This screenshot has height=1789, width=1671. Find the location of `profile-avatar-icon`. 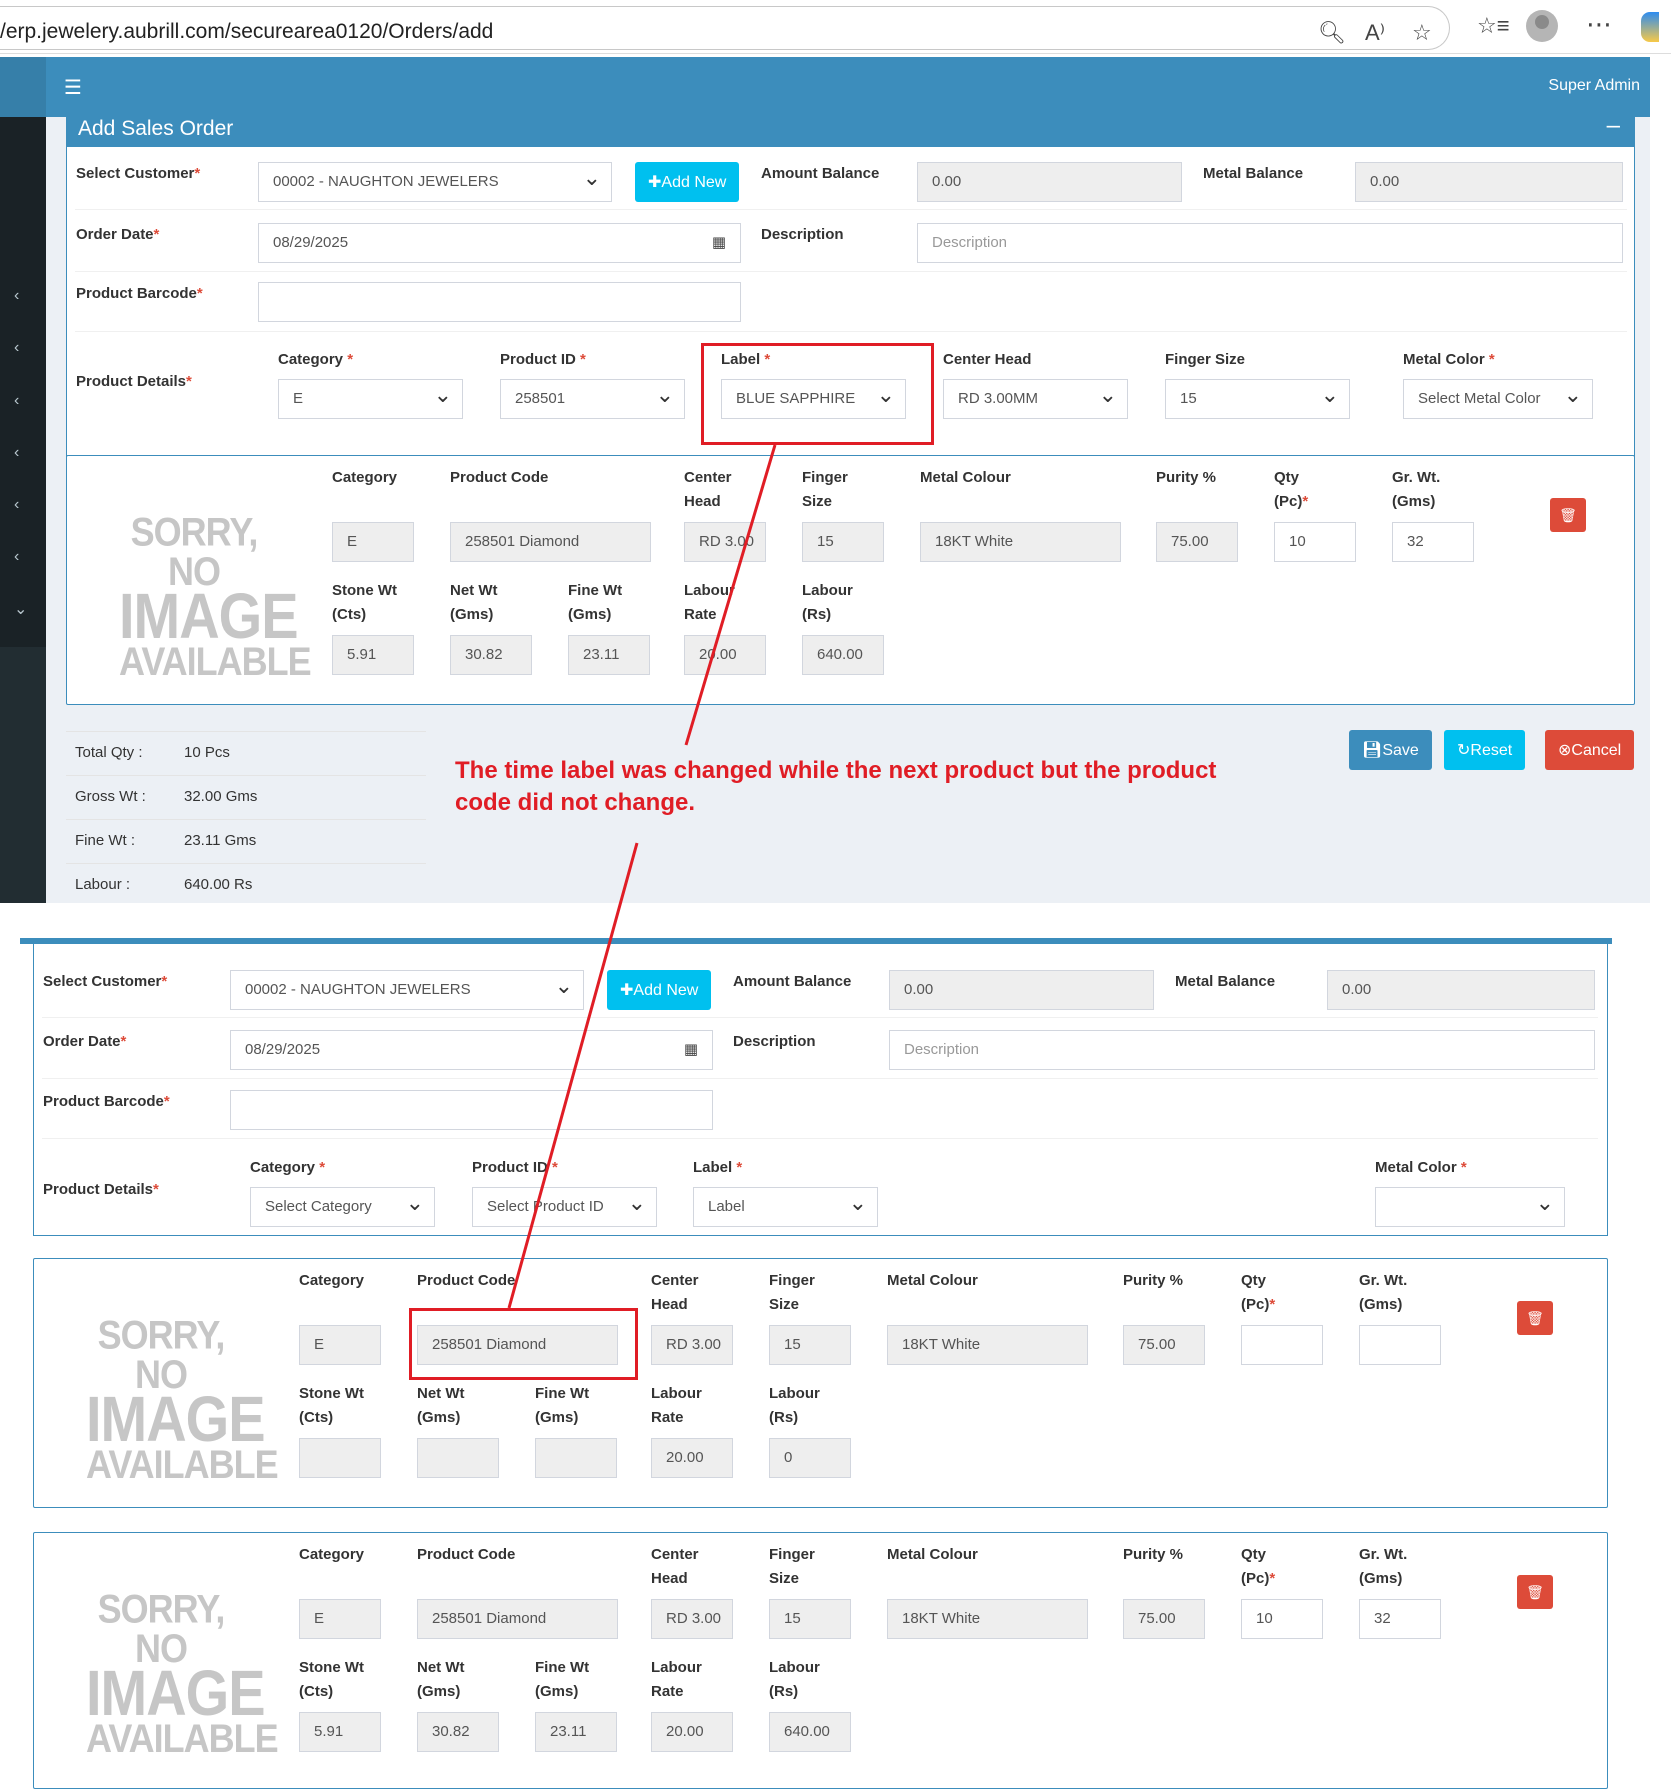

profile-avatar-icon is located at coordinates (1542, 26).